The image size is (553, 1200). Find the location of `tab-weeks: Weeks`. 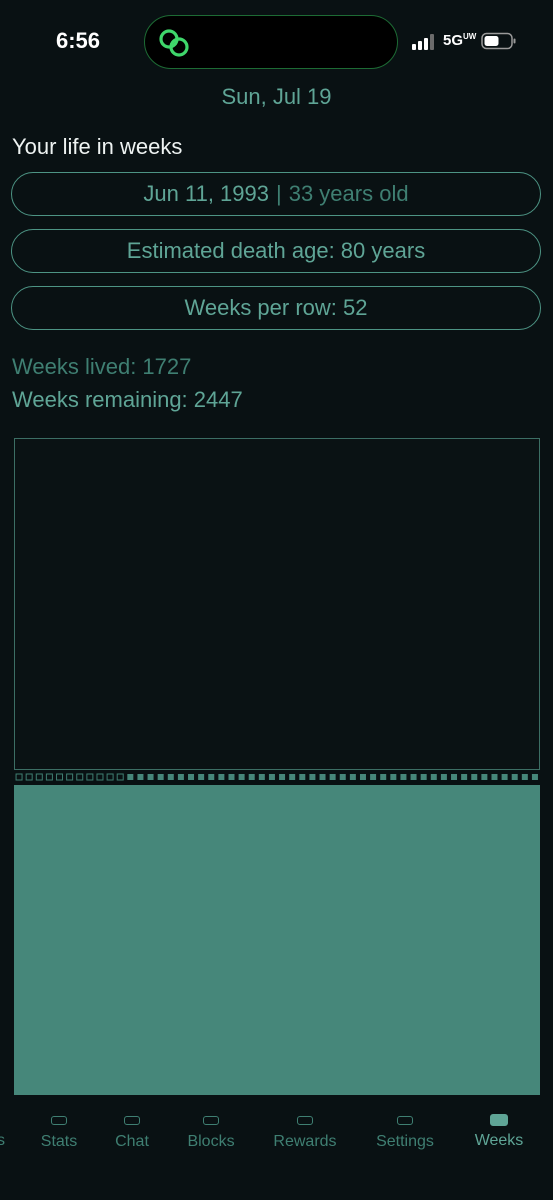

tab-weeks: Weeks is located at coordinates (499, 1130).